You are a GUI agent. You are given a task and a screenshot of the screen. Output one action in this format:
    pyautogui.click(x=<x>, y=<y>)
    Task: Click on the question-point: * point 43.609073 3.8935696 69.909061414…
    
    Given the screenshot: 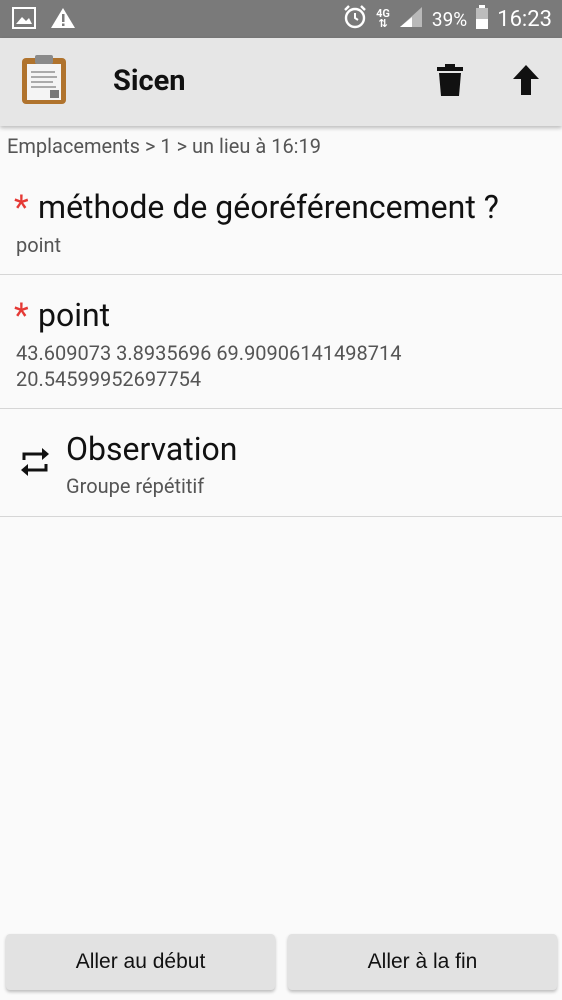 What is the action you would take?
    pyautogui.click(x=281, y=349)
    